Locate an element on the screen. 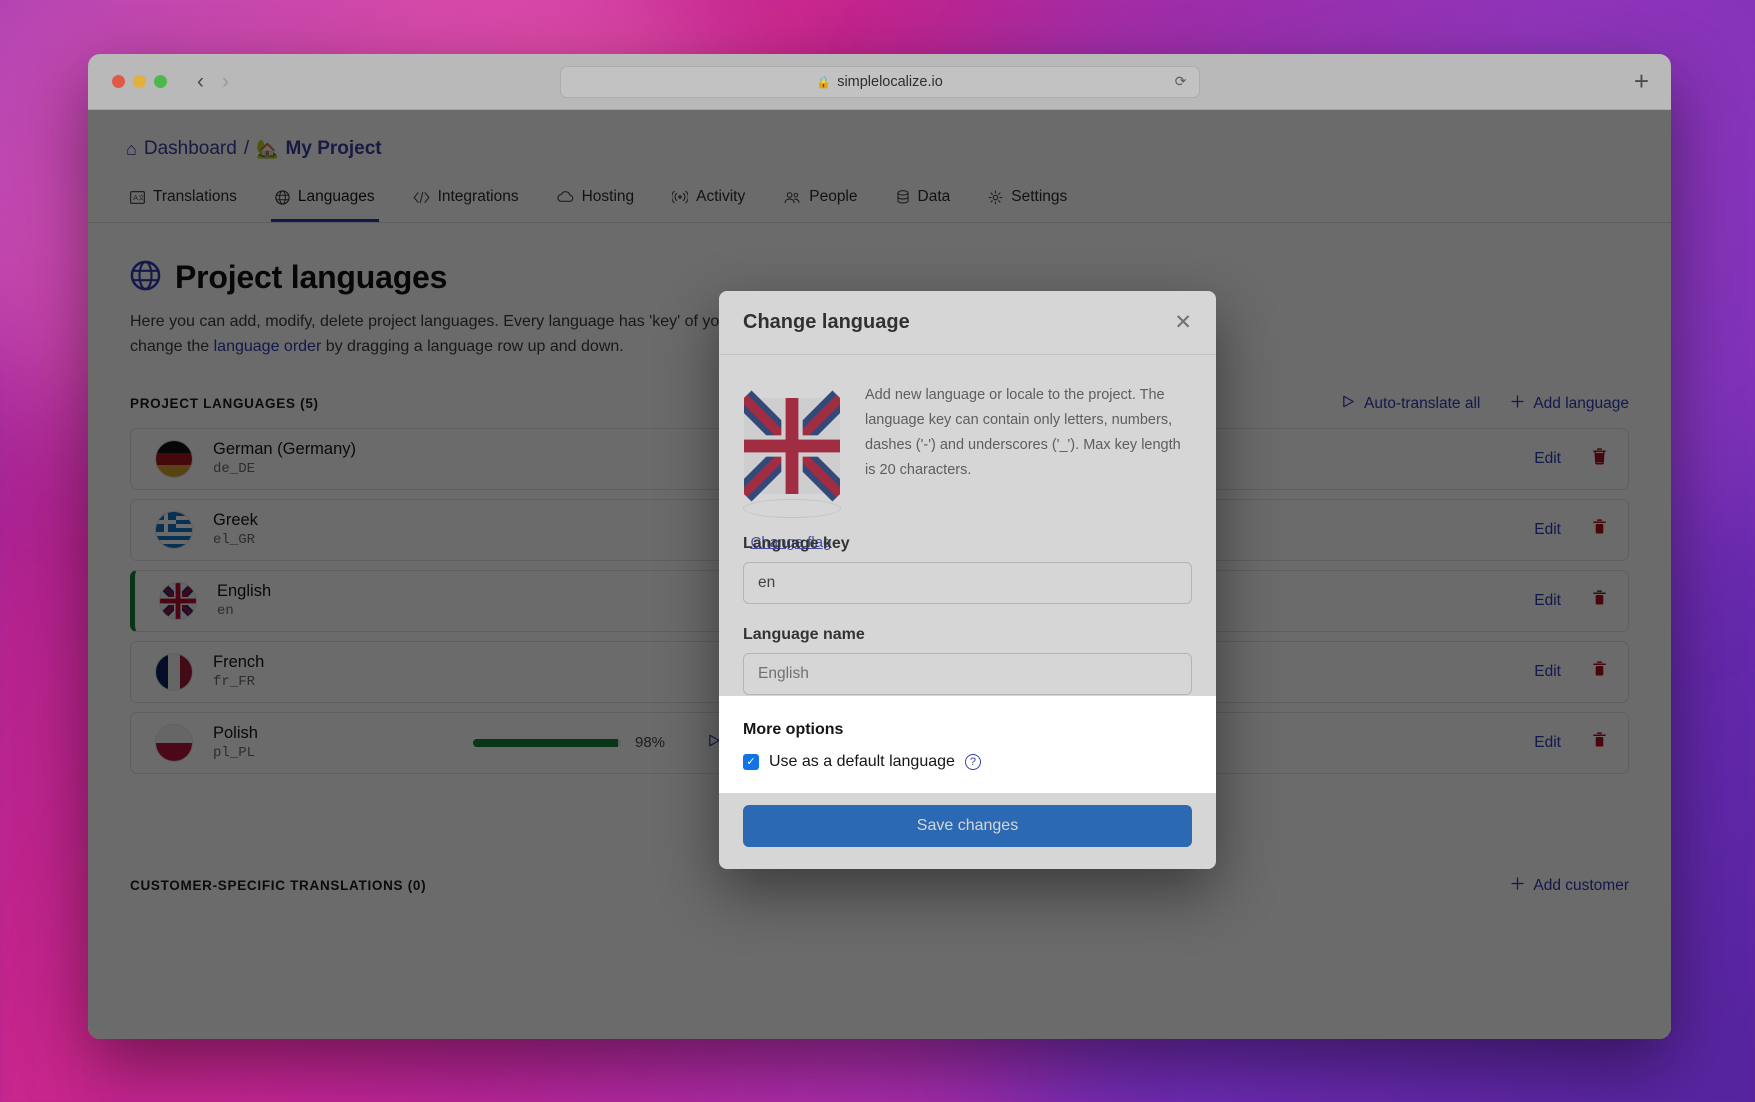 The height and width of the screenshot is (1102, 1755). language-name-input is located at coordinates (967, 674).